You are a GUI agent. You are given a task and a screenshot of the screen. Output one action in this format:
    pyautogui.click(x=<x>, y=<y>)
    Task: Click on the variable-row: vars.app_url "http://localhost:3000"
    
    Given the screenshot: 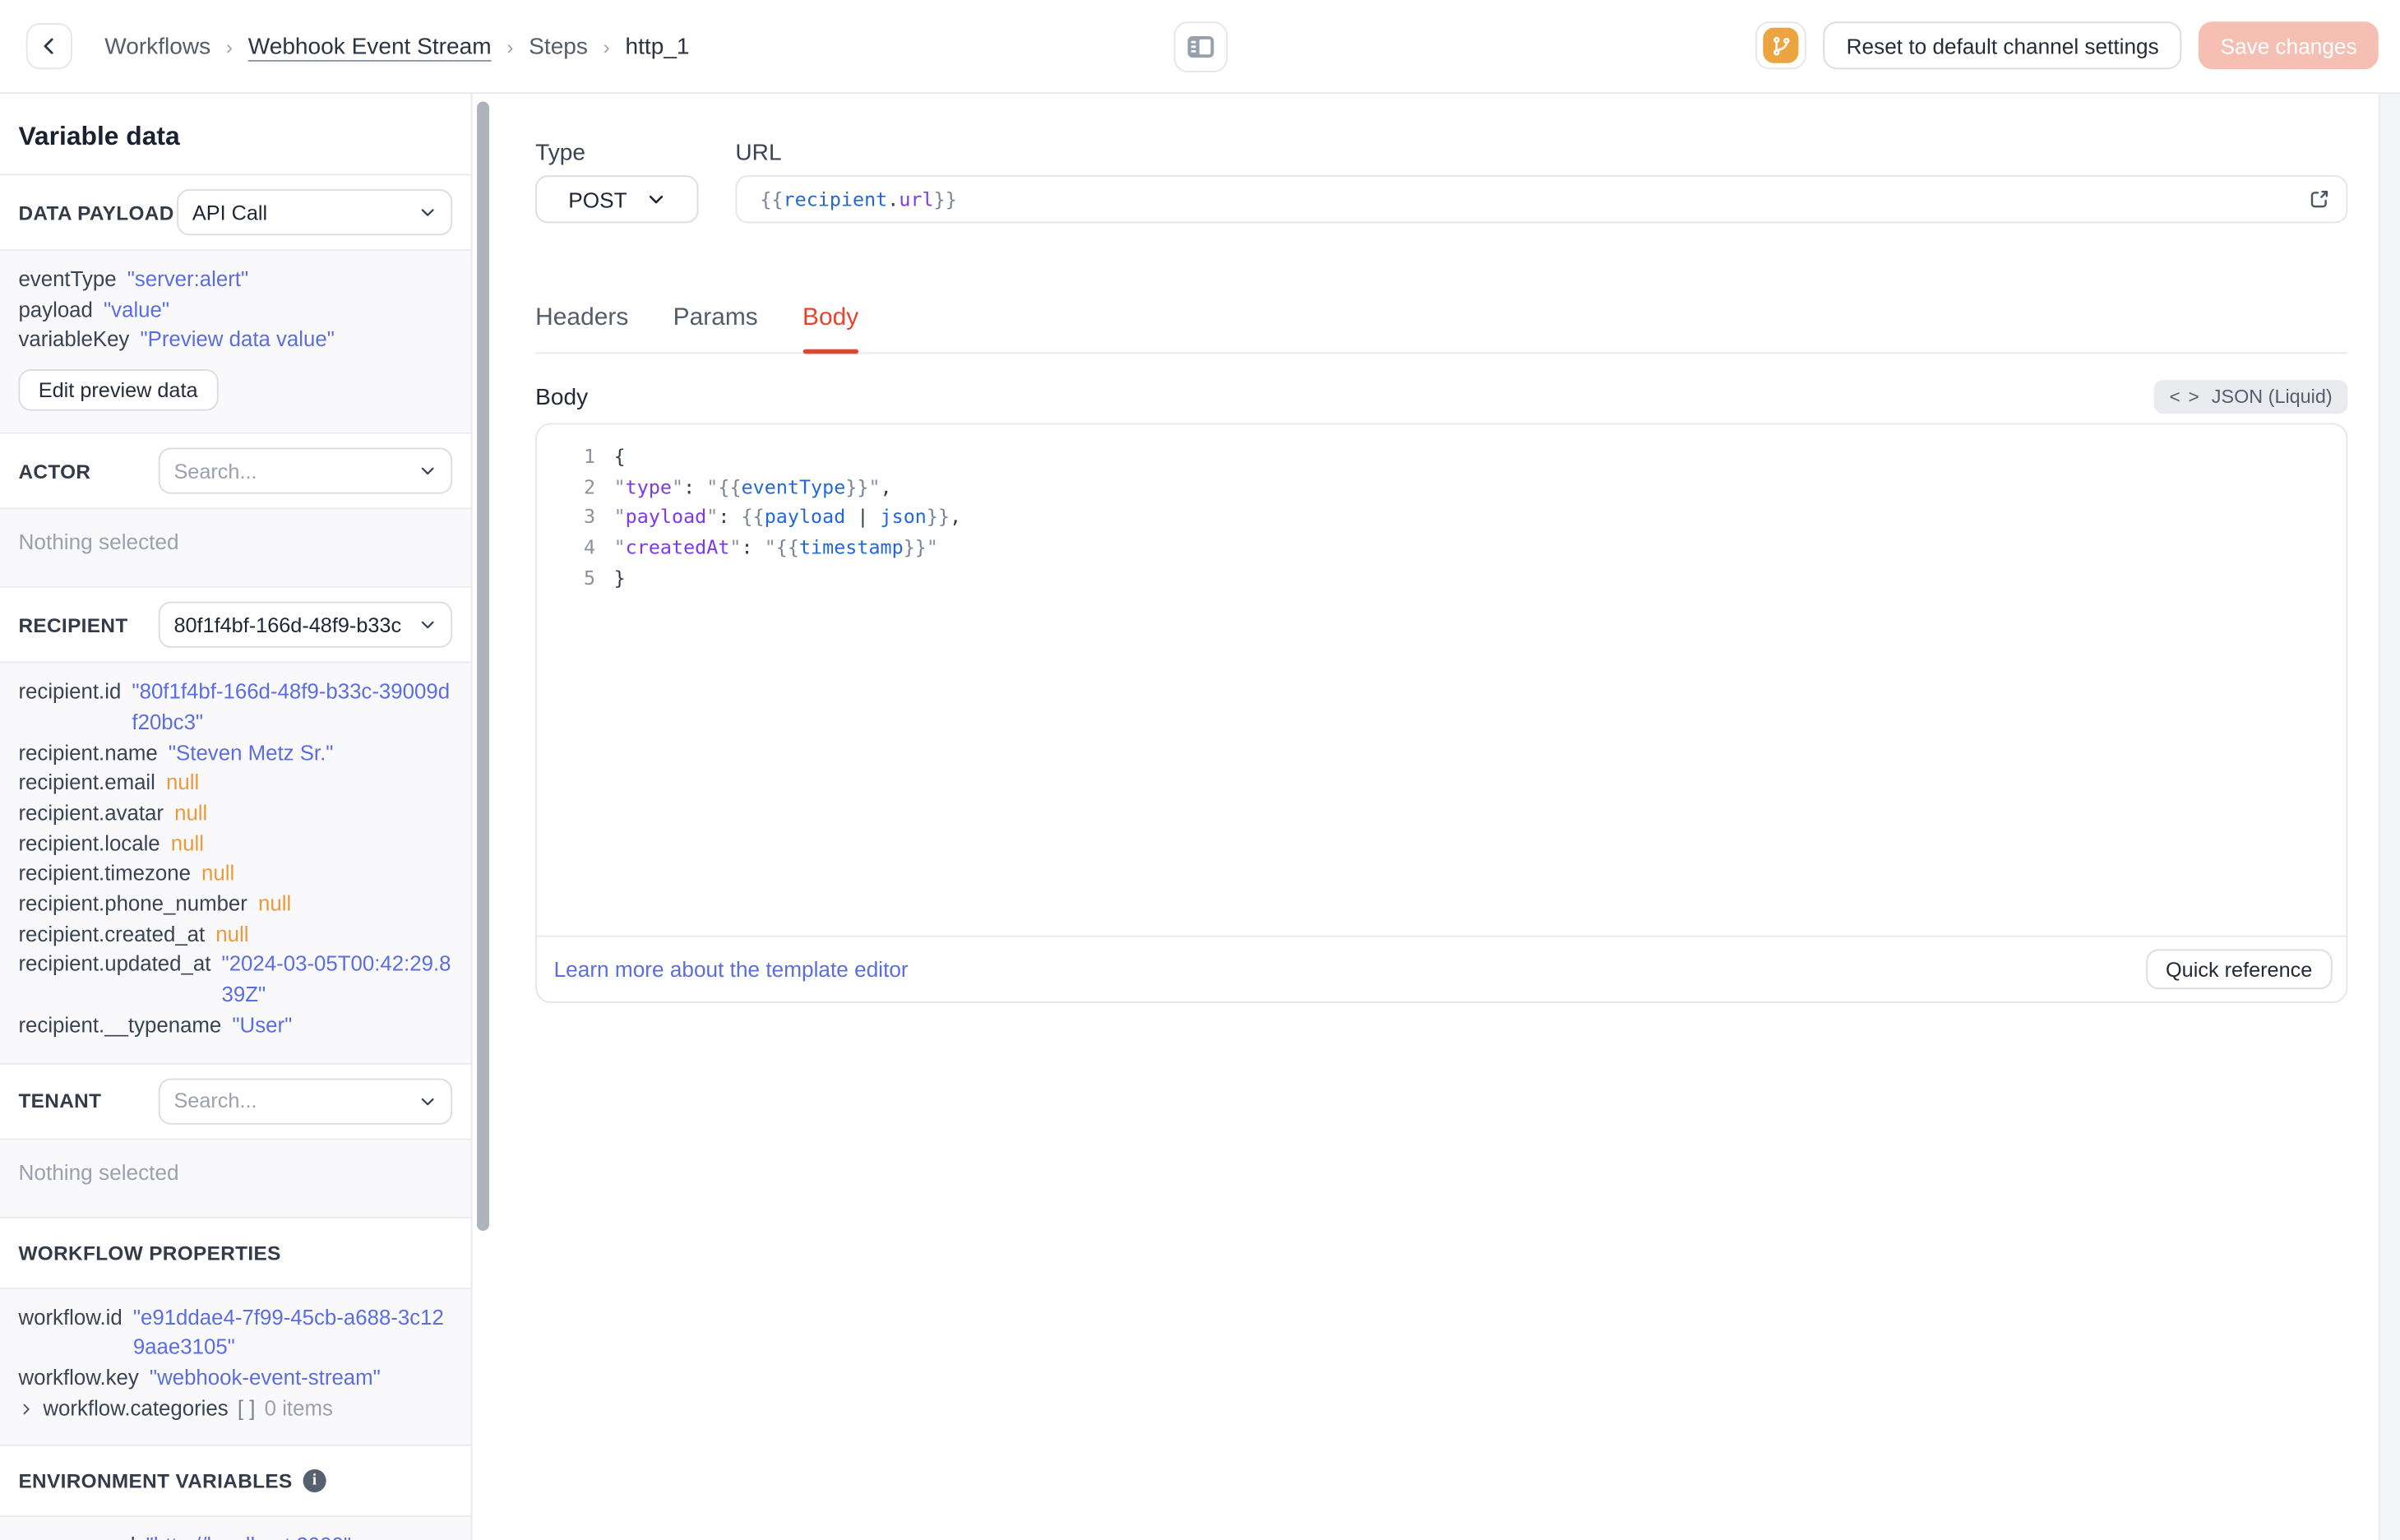 What is the action you would take?
    pyautogui.click(x=235, y=1536)
    